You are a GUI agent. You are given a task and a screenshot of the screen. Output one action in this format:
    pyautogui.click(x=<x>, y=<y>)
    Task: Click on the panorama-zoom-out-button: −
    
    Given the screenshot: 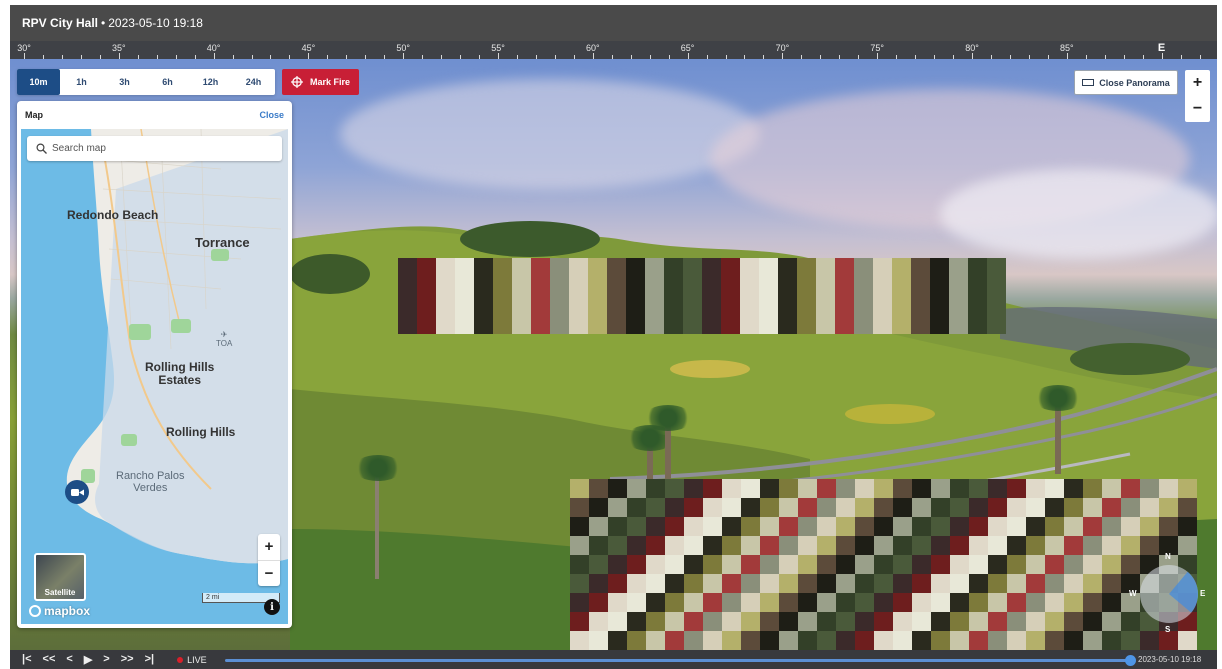 What is the action you would take?
    pyautogui.click(x=1197, y=109)
    